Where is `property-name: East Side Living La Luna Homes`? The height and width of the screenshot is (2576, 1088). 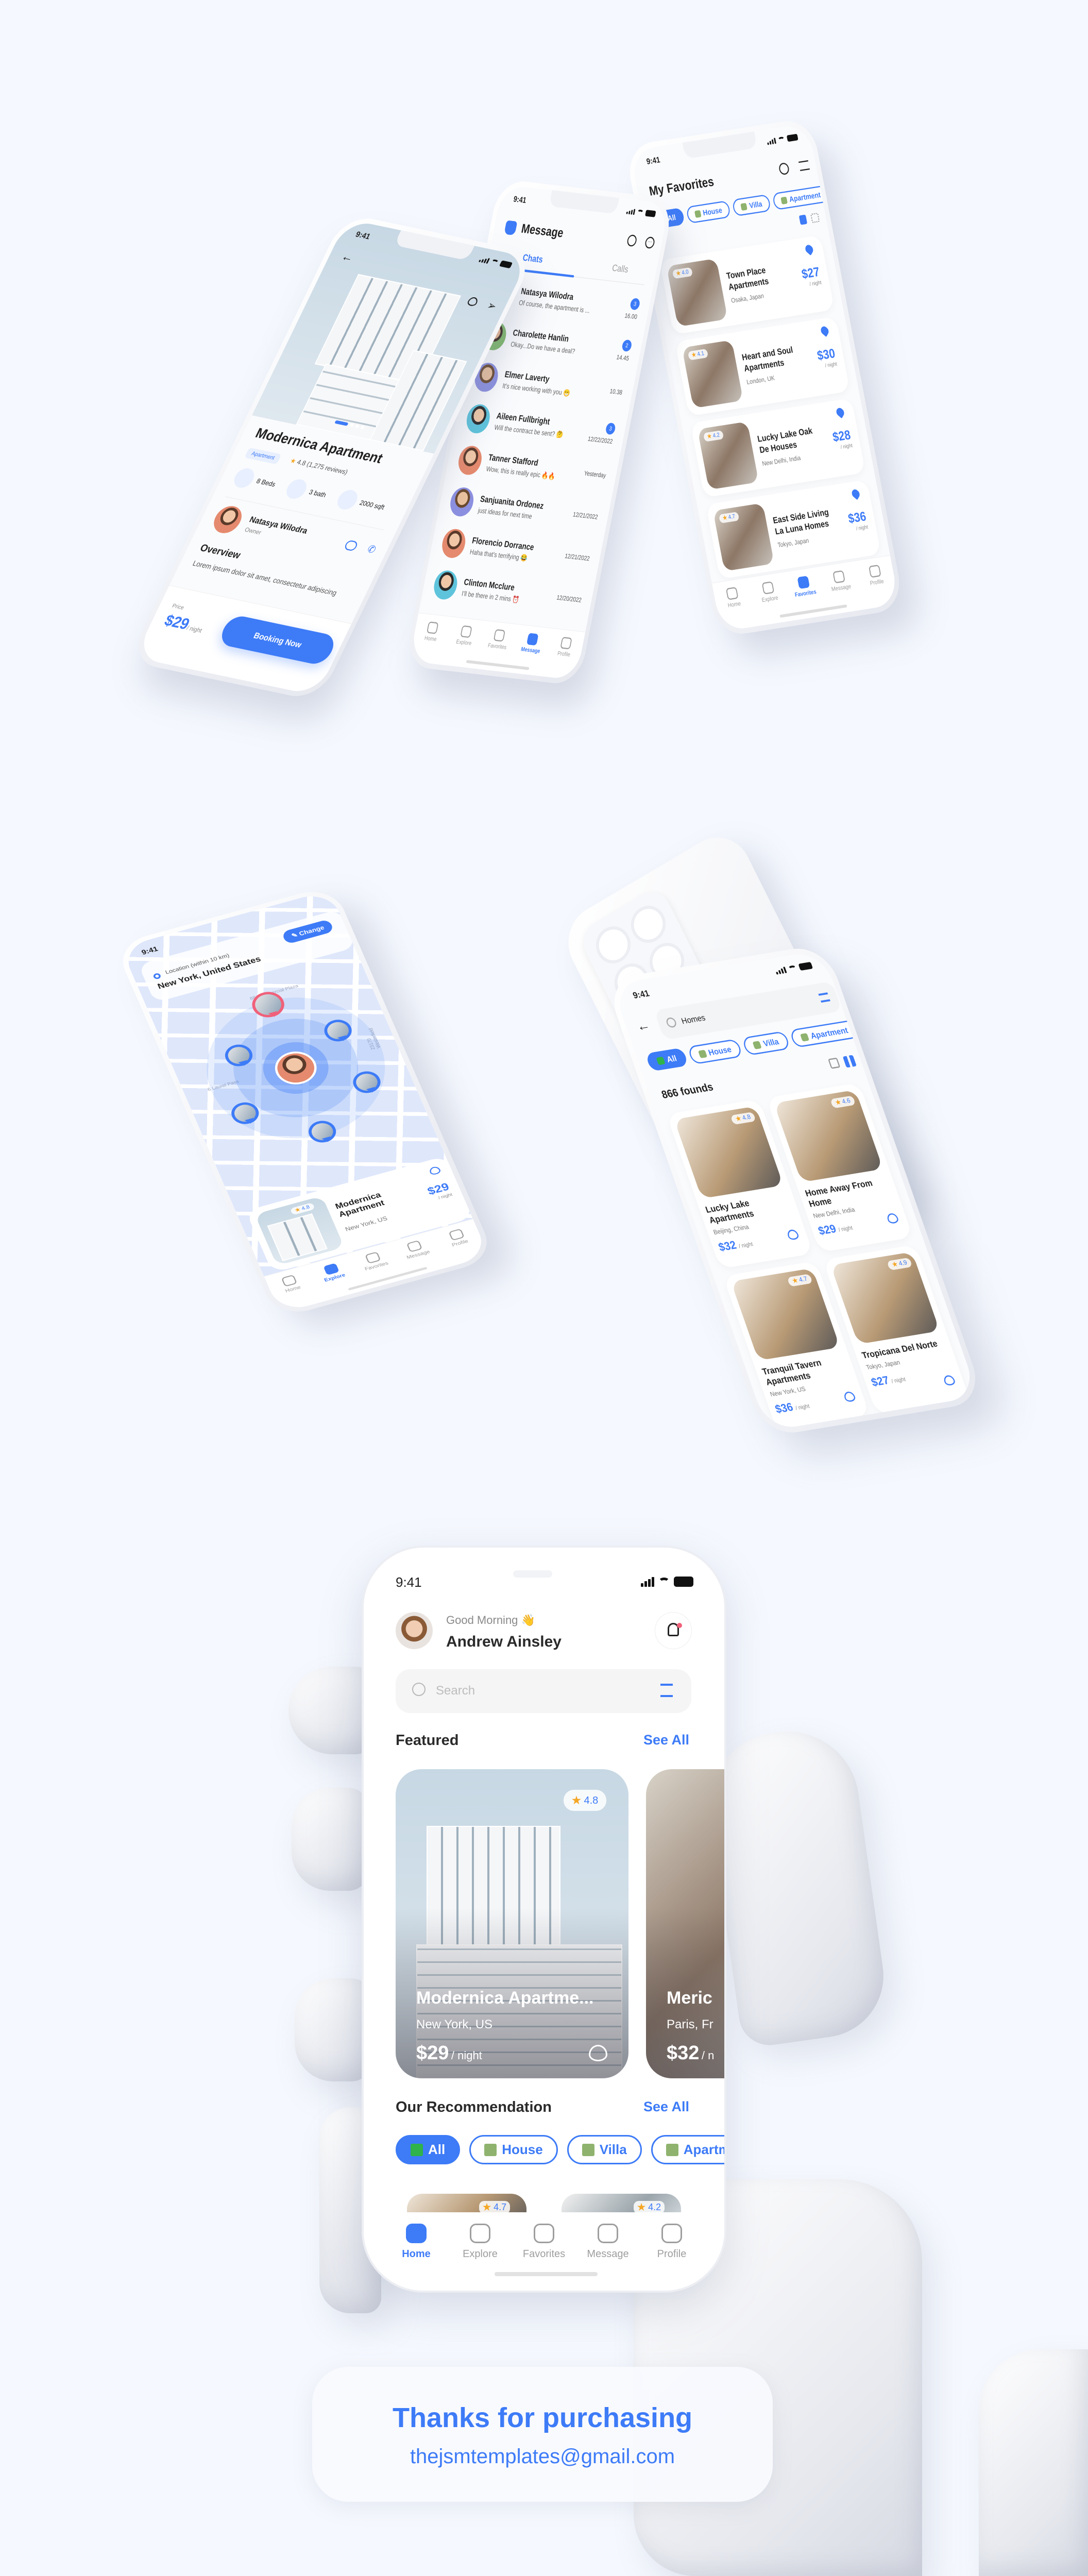
property-name: East Side Living La Luna Homes is located at coordinates (801, 522).